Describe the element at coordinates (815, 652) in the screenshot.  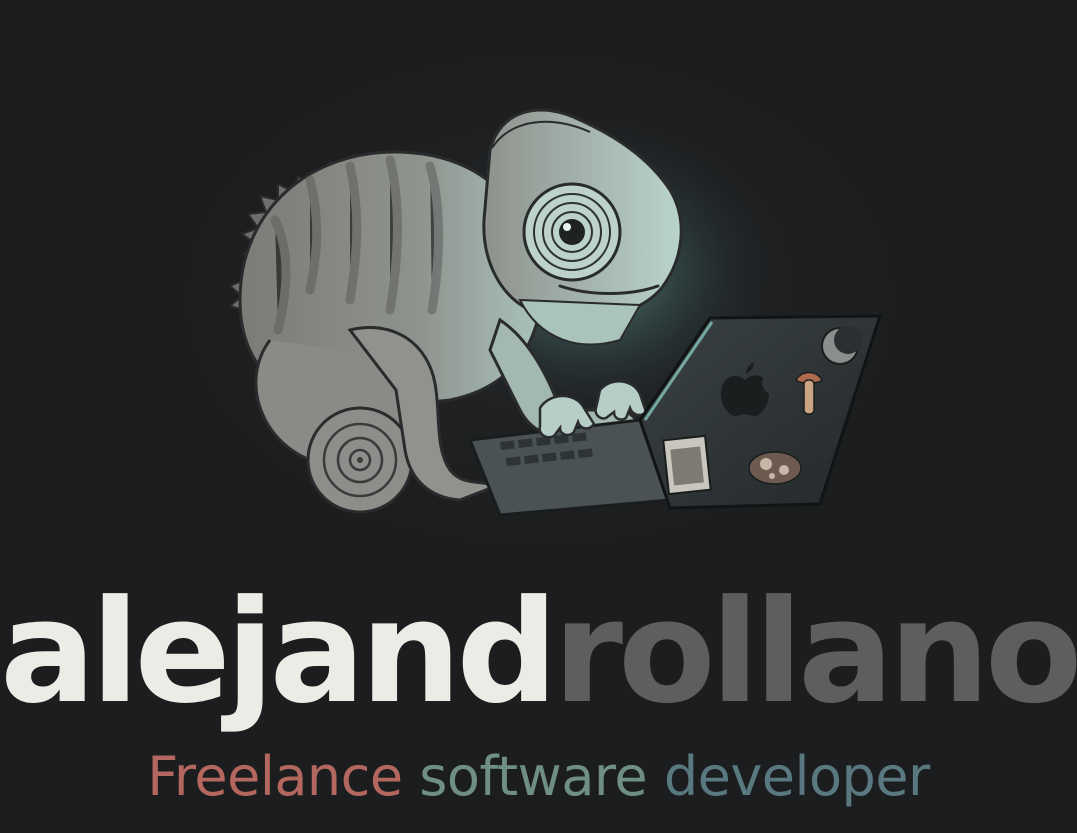
I see `wordmark-last: rollano` at that location.